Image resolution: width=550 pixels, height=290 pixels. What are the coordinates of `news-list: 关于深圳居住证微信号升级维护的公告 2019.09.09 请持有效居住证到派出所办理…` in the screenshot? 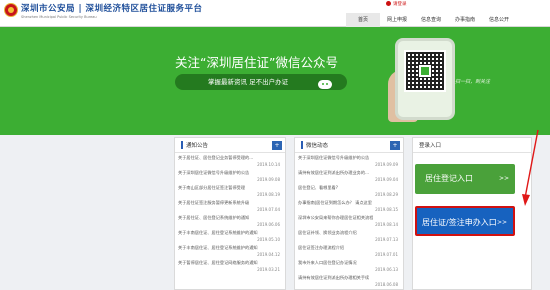 It's located at (349, 222).